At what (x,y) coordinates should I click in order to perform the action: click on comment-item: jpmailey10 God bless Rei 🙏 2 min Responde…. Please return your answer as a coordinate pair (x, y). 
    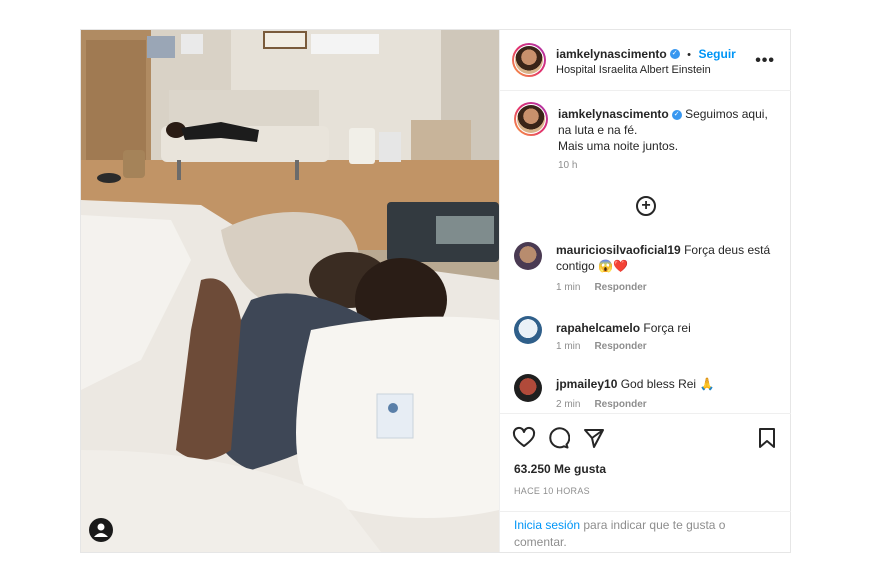
    Looking at the image, I should click on (645, 394).